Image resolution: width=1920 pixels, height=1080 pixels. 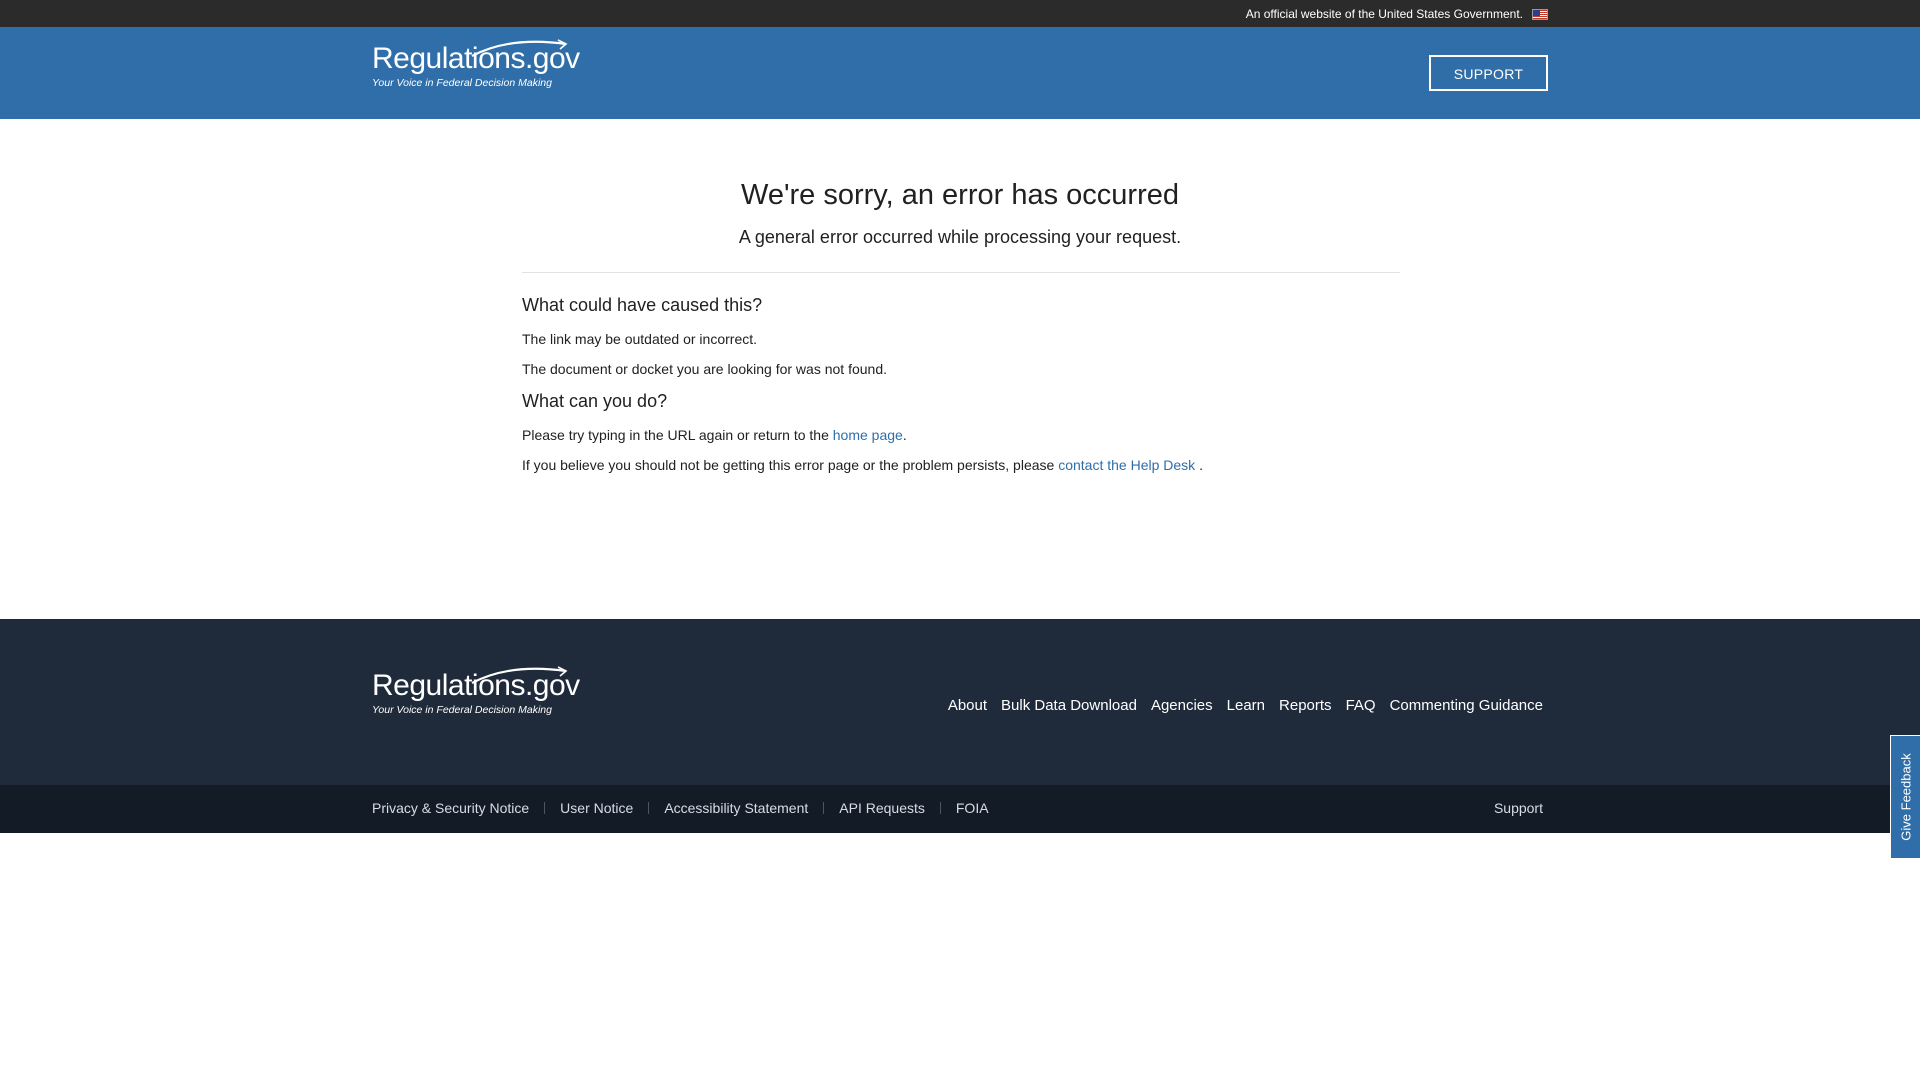 I want to click on us-flag-icon, so click(x=1540, y=14).